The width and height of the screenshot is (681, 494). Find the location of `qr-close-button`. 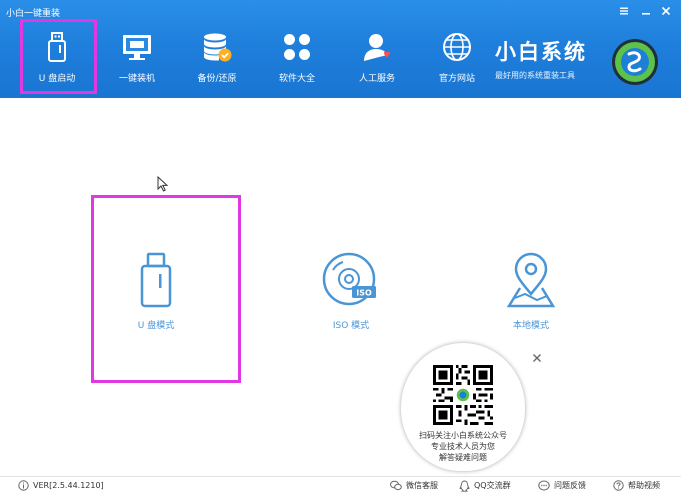

qr-close-button is located at coordinates (537, 357).